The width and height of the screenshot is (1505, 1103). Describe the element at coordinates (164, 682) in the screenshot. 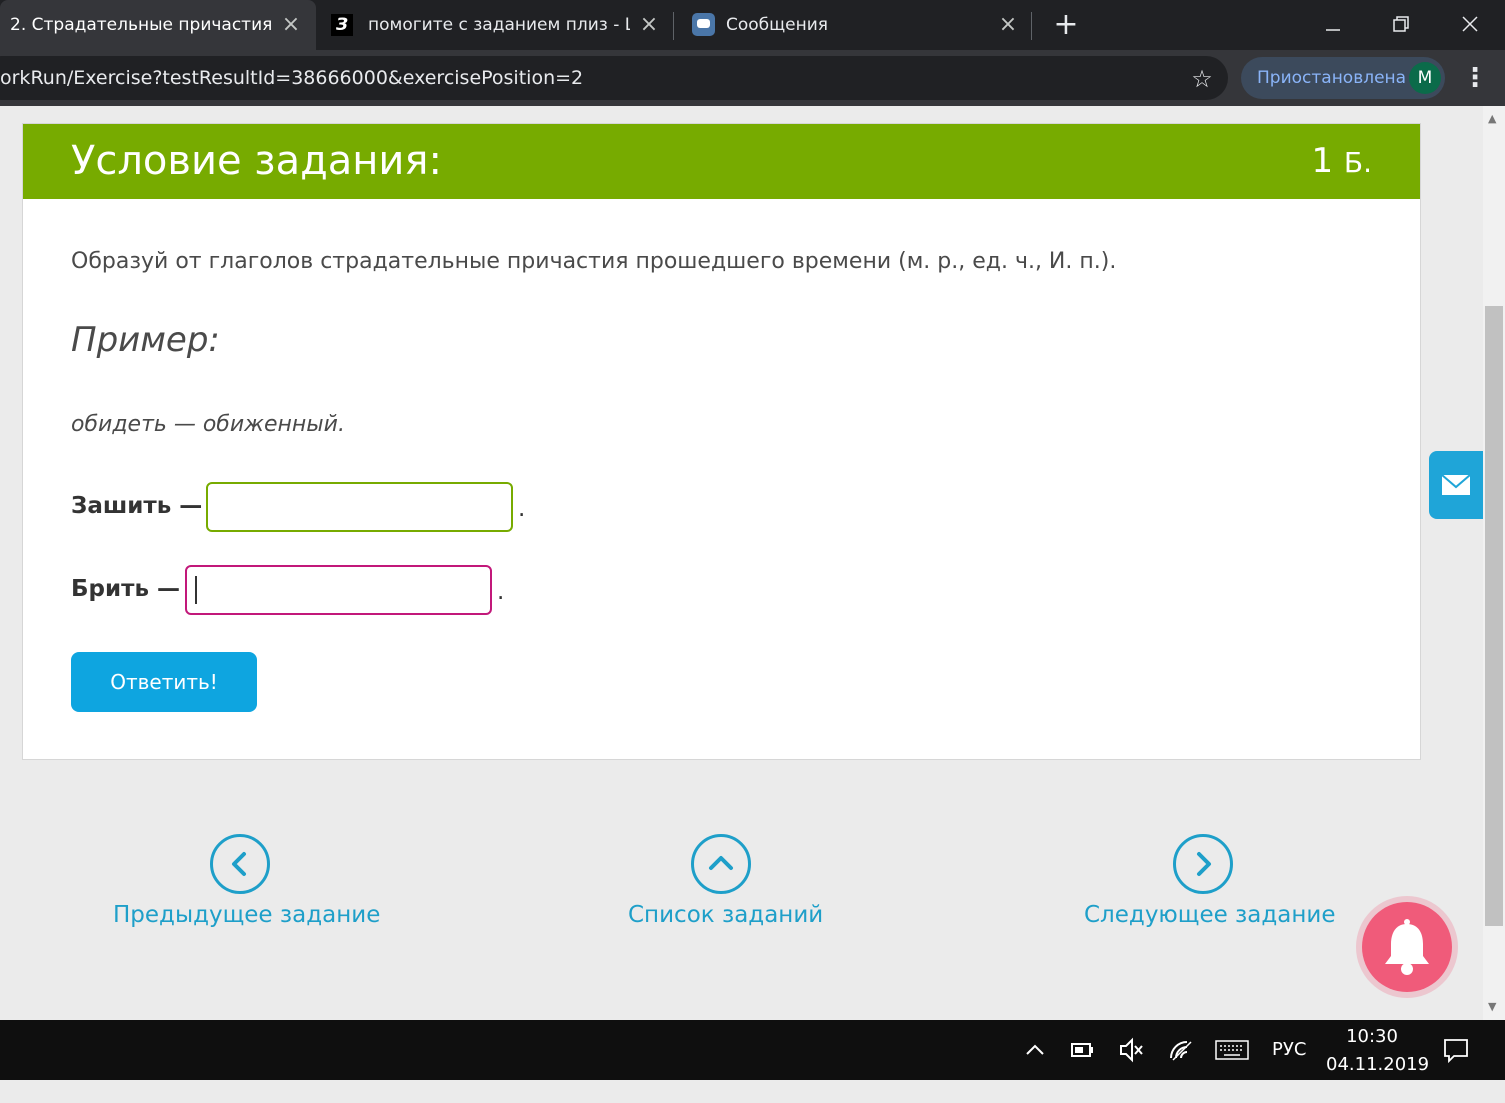

I see `submit-answer-button: Ответить!` at that location.